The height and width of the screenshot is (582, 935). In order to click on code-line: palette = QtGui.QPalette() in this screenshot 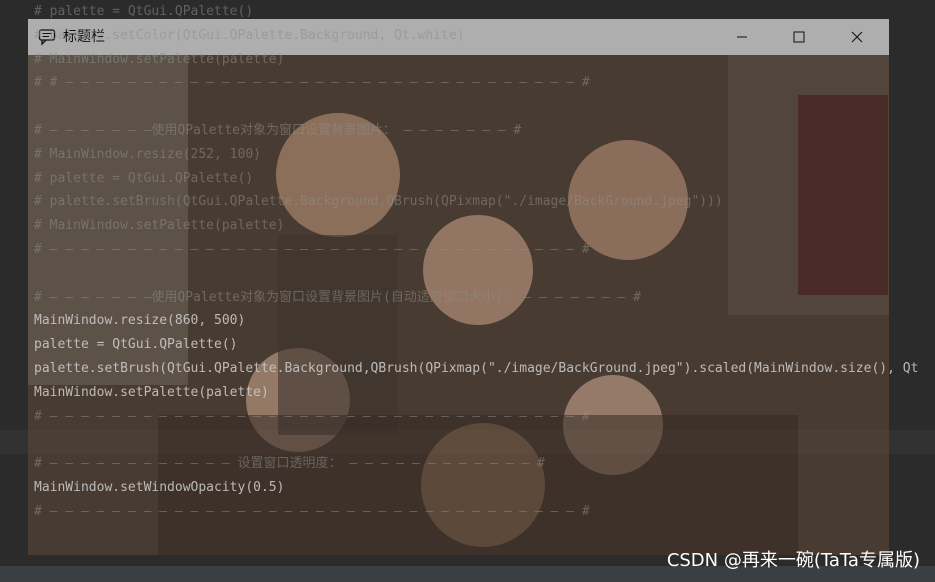, I will do `click(136, 345)`.